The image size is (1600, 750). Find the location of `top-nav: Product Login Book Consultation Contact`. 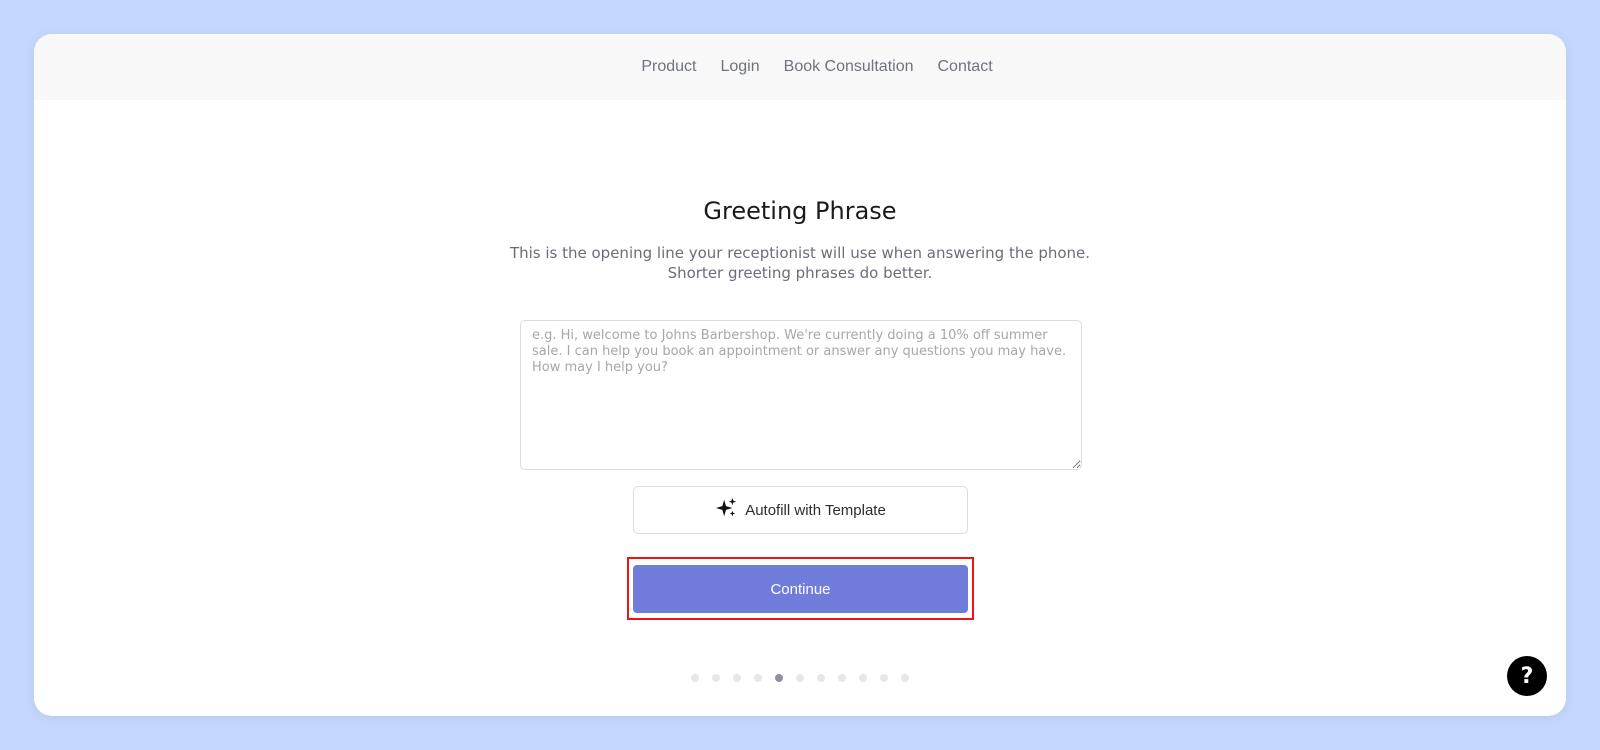

top-nav: Product Login Book Consultation Contact is located at coordinates (800, 67).